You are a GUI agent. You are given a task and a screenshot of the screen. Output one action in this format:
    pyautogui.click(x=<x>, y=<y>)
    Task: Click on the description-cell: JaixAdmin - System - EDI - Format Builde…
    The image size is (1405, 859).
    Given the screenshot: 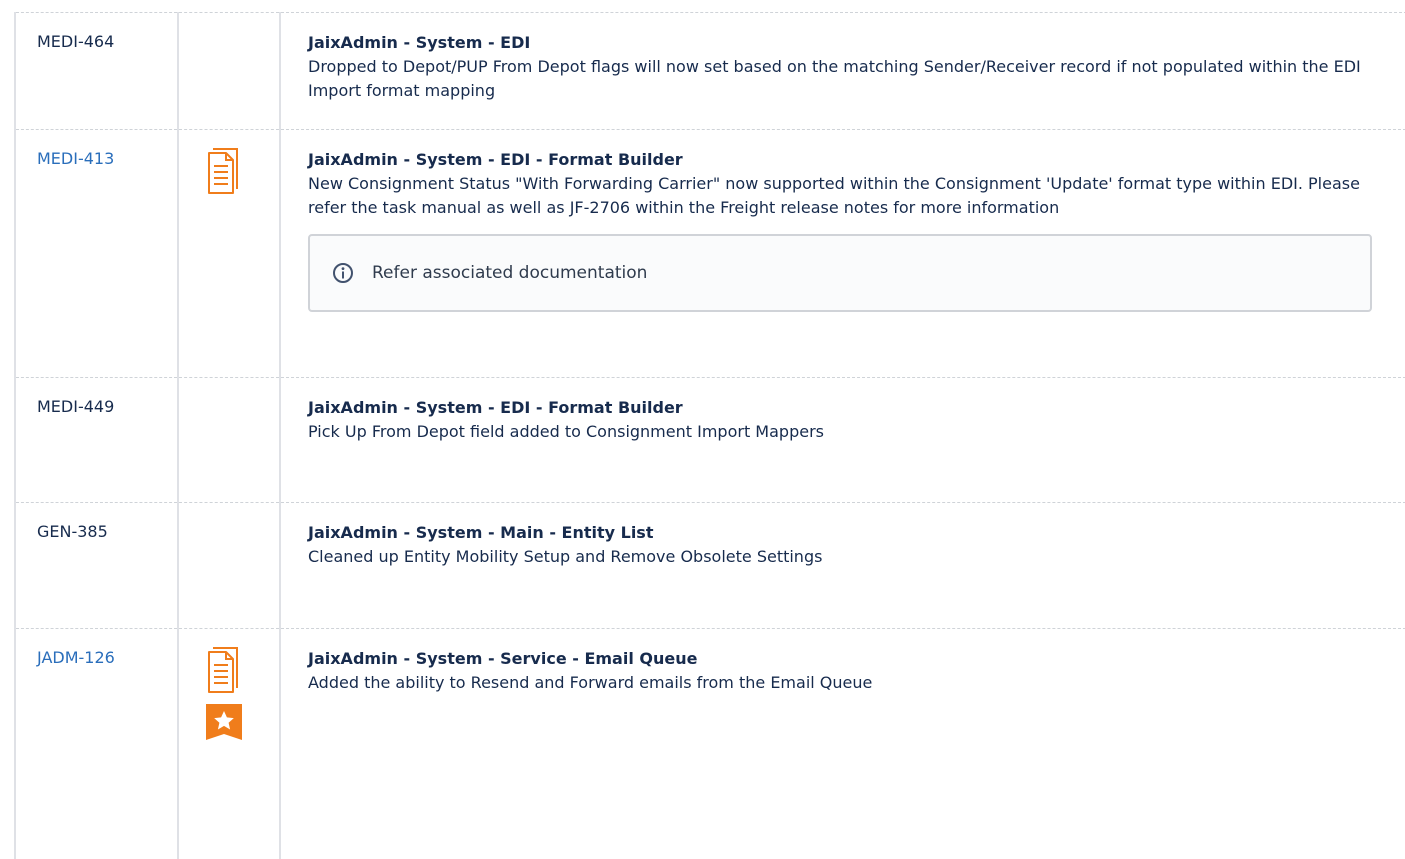 What is the action you would take?
    pyautogui.click(x=842, y=440)
    